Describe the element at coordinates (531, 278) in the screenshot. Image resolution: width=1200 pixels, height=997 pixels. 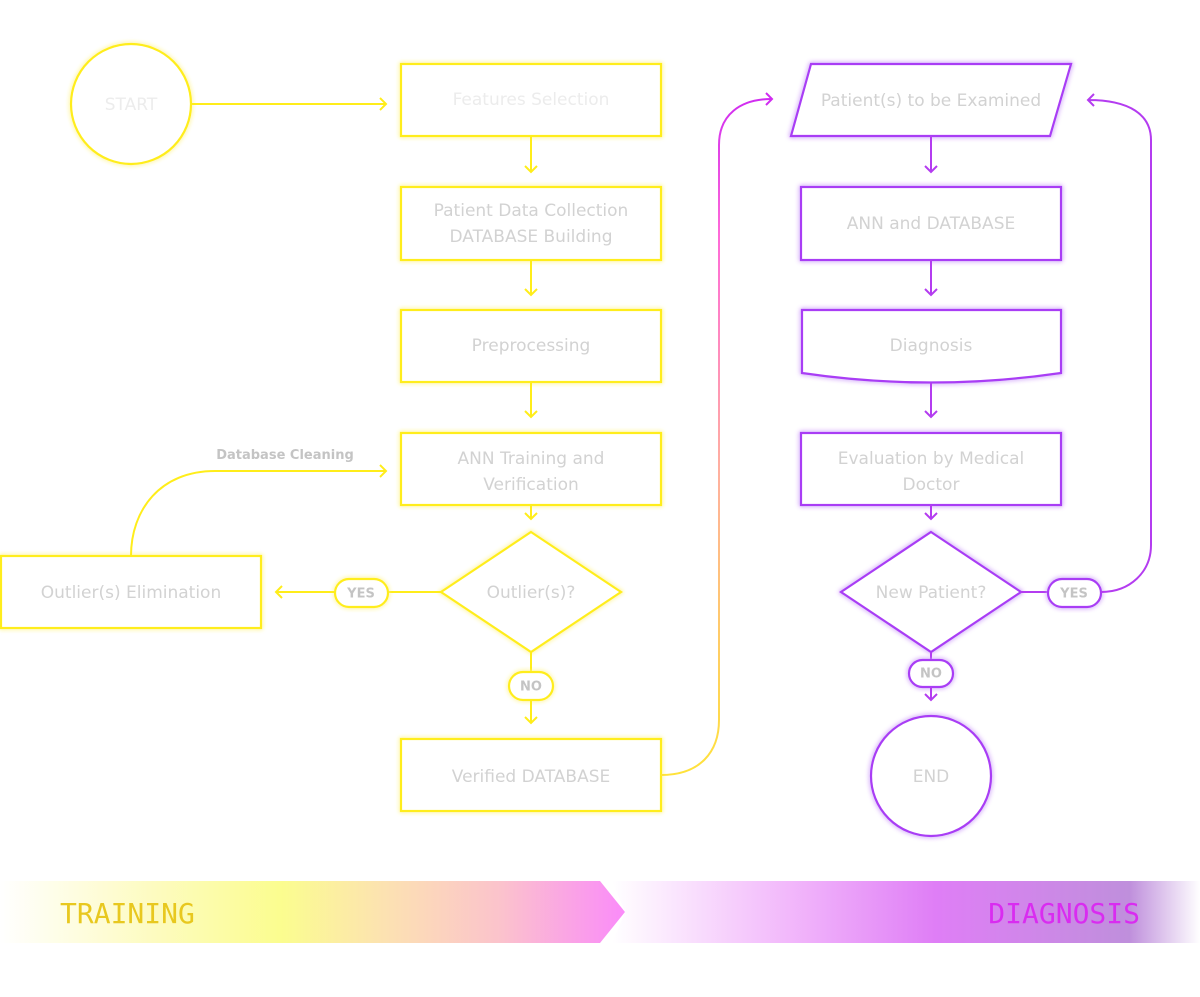
I see `edge-collection-preprocessing` at that location.